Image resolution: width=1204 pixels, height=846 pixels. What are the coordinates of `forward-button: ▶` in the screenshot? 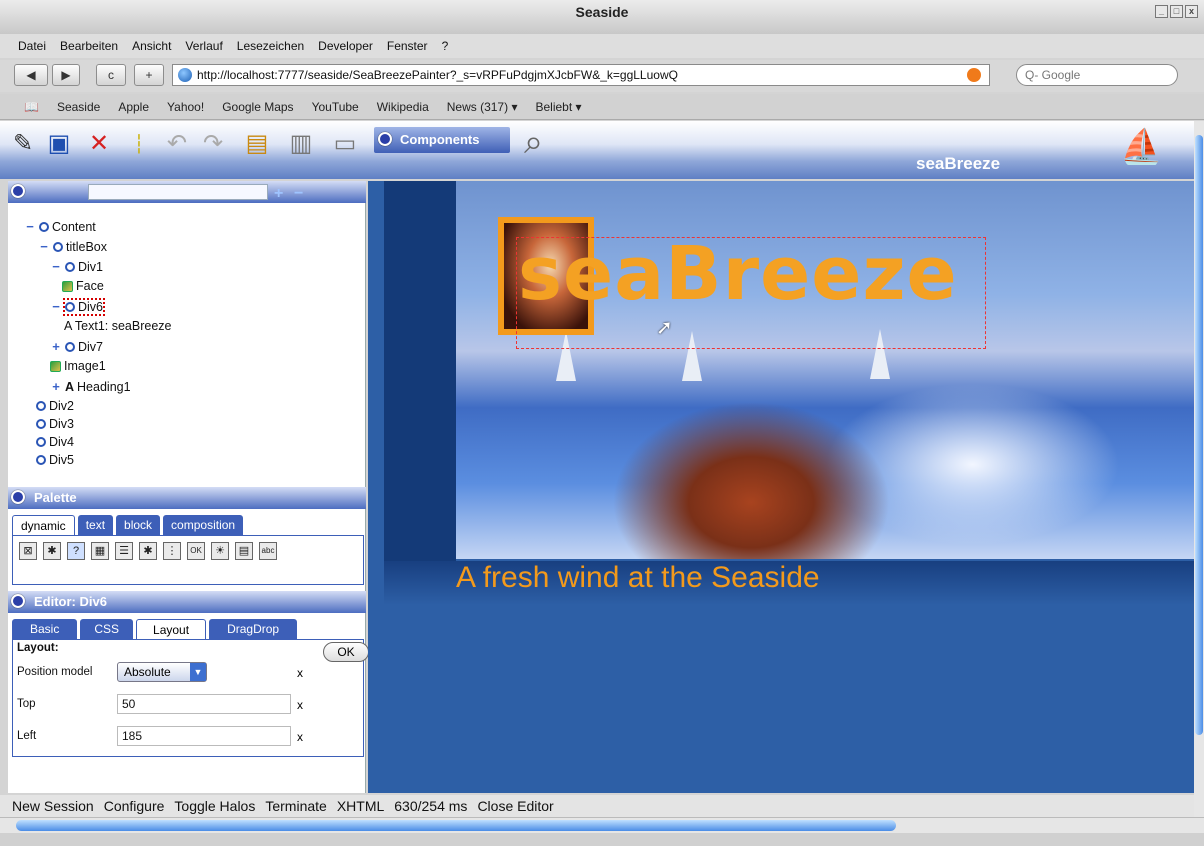 It's located at (66, 75).